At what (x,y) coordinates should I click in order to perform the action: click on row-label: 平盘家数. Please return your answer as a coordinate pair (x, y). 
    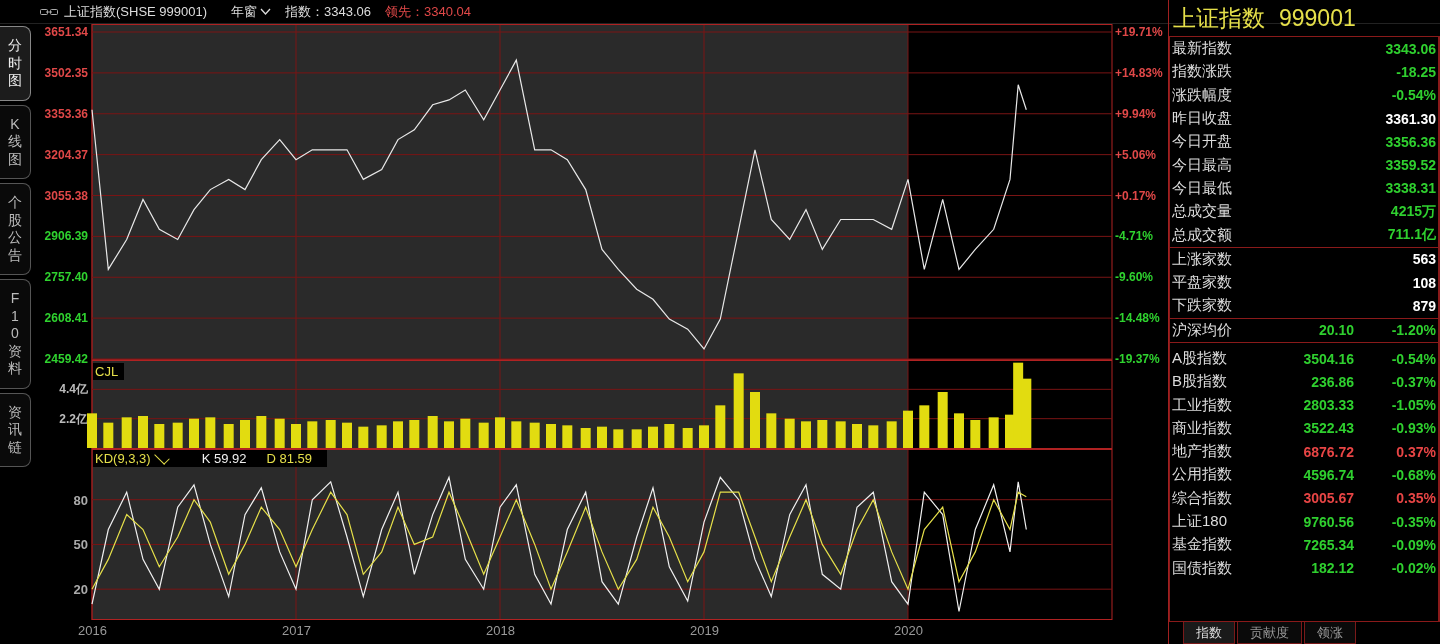
    Looking at the image, I should click on (1202, 283).